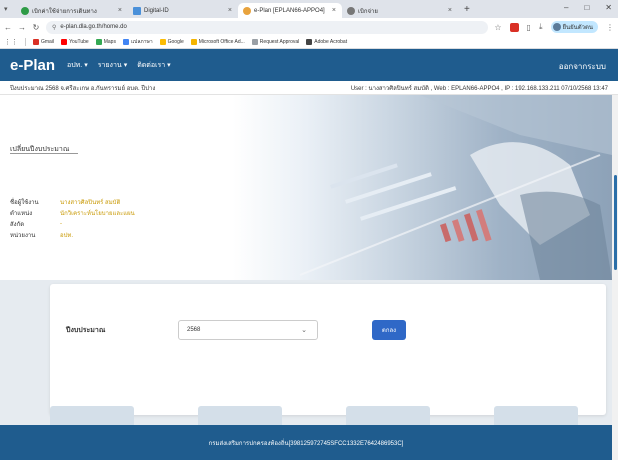 This screenshot has width=618, height=460. What do you see at coordinates (75, 65) in the screenshot?
I see `menu-label: อปท.` at bounding box center [75, 65].